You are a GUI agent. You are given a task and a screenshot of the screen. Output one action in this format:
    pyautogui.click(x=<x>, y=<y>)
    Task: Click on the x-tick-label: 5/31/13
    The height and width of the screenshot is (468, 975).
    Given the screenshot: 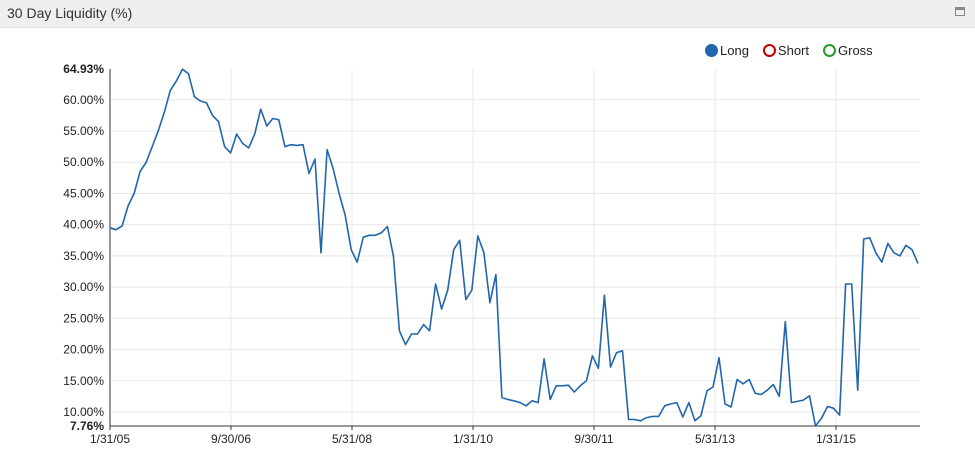 What is the action you would take?
    pyautogui.click(x=715, y=439)
    